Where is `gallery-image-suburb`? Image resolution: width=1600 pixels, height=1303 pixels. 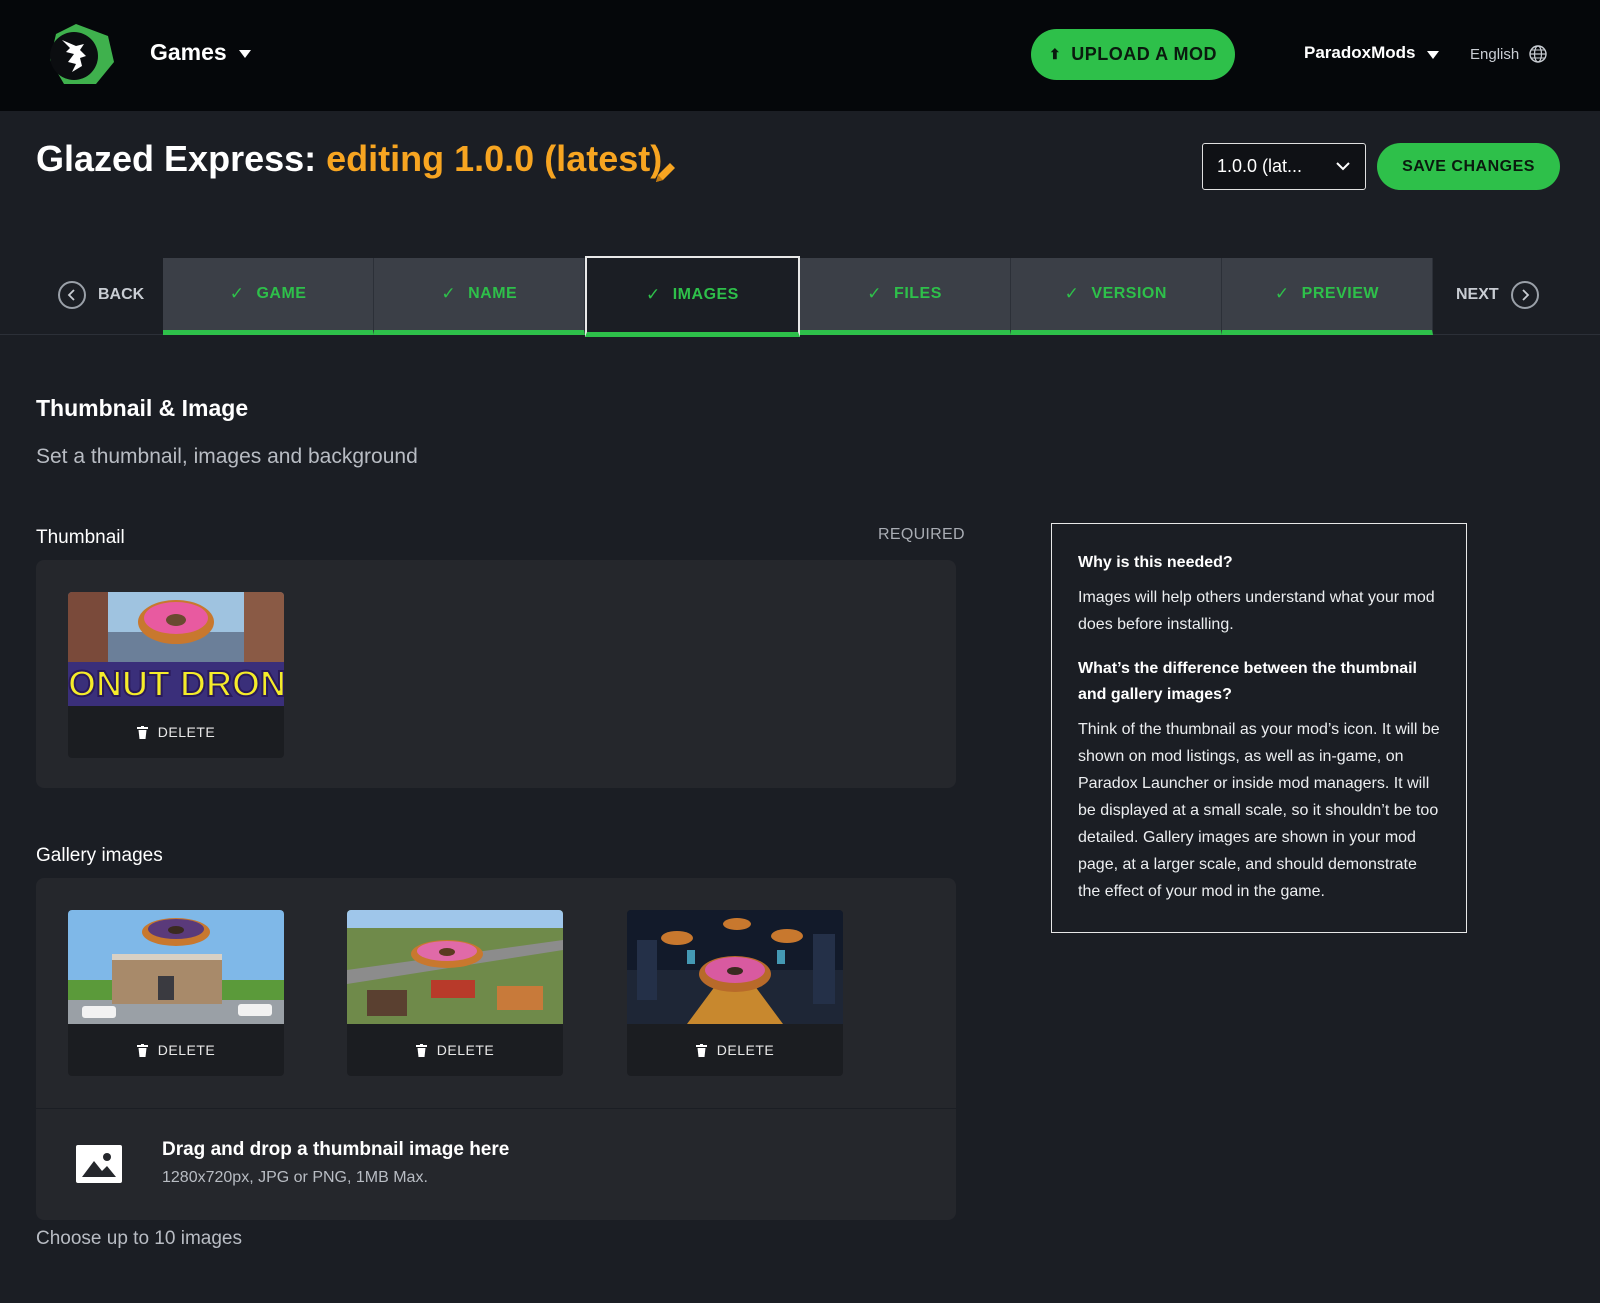 gallery-image-suburb is located at coordinates (455, 967).